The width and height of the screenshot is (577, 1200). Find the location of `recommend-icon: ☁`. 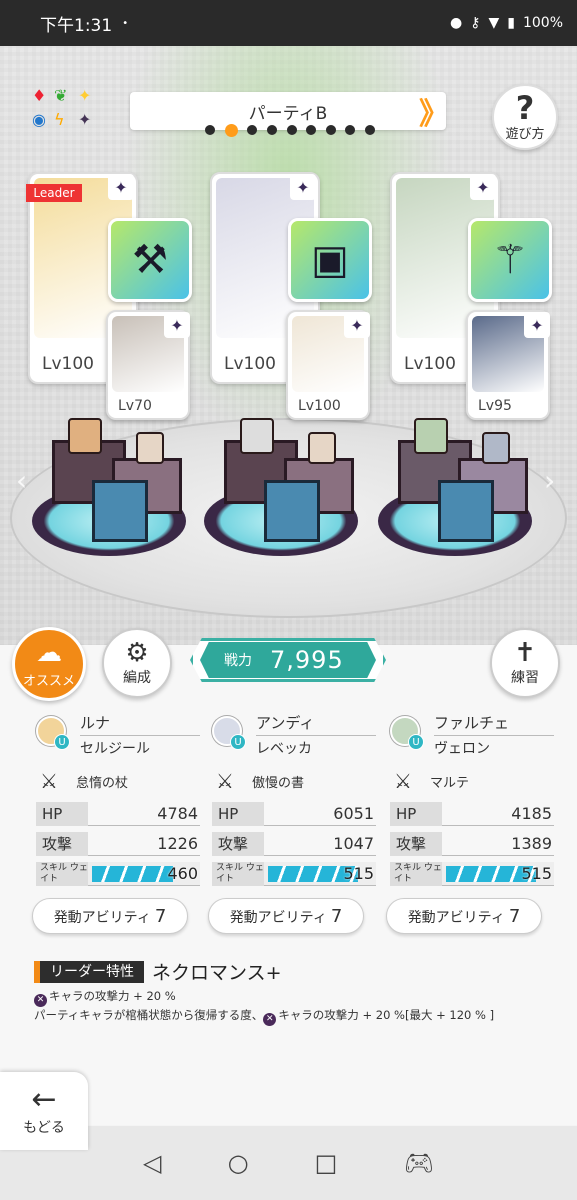

recommend-icon: ☁ is located at coordinates (49, 652).